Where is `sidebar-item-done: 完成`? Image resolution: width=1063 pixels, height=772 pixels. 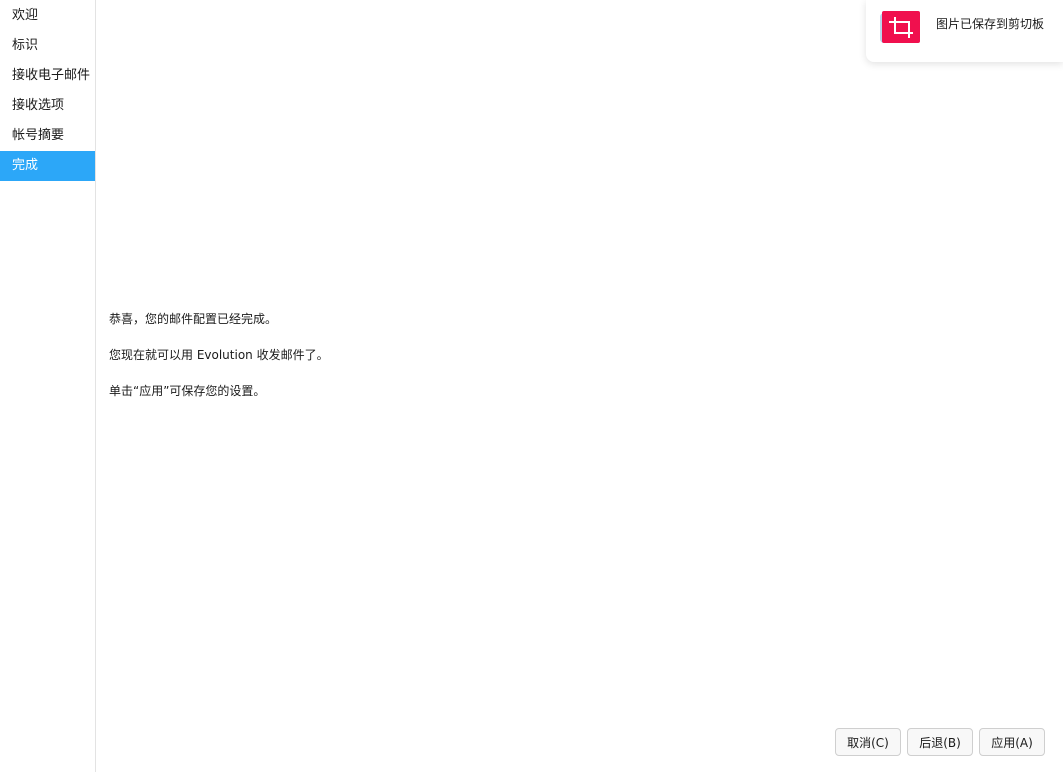 sidebar-item-done: 完成 is located at coordinates (47, 166).